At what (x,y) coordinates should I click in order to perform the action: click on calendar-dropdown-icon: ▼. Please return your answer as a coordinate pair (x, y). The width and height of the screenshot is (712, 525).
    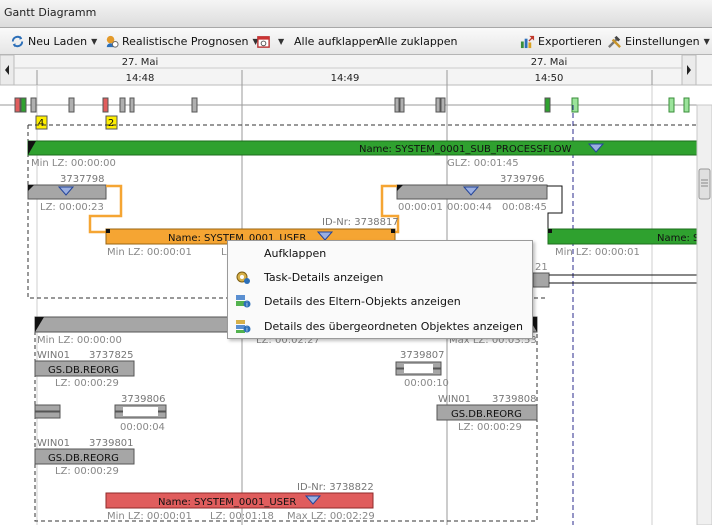
    Looking at the image, I should click on (281, 41).